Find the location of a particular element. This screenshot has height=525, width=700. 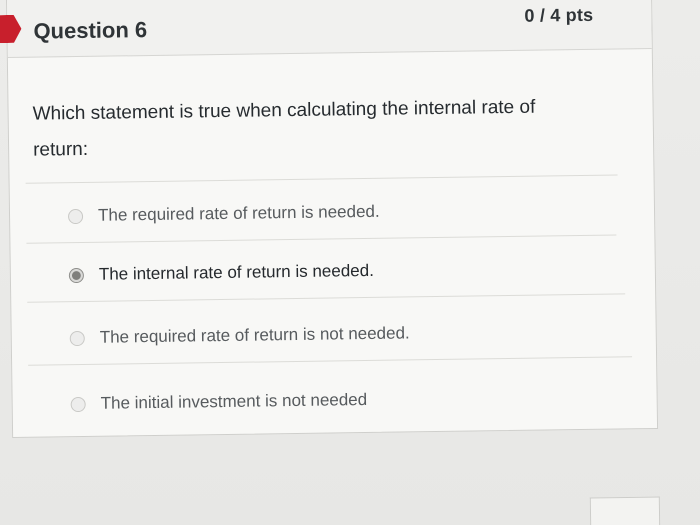

answer-option: The initial investment is not needed is located at coordinates (325, 400).